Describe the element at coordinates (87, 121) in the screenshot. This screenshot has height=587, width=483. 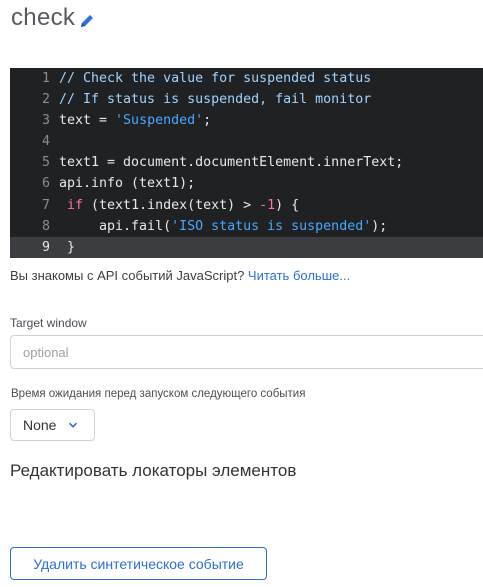
I see `code-token: text =` at that location.